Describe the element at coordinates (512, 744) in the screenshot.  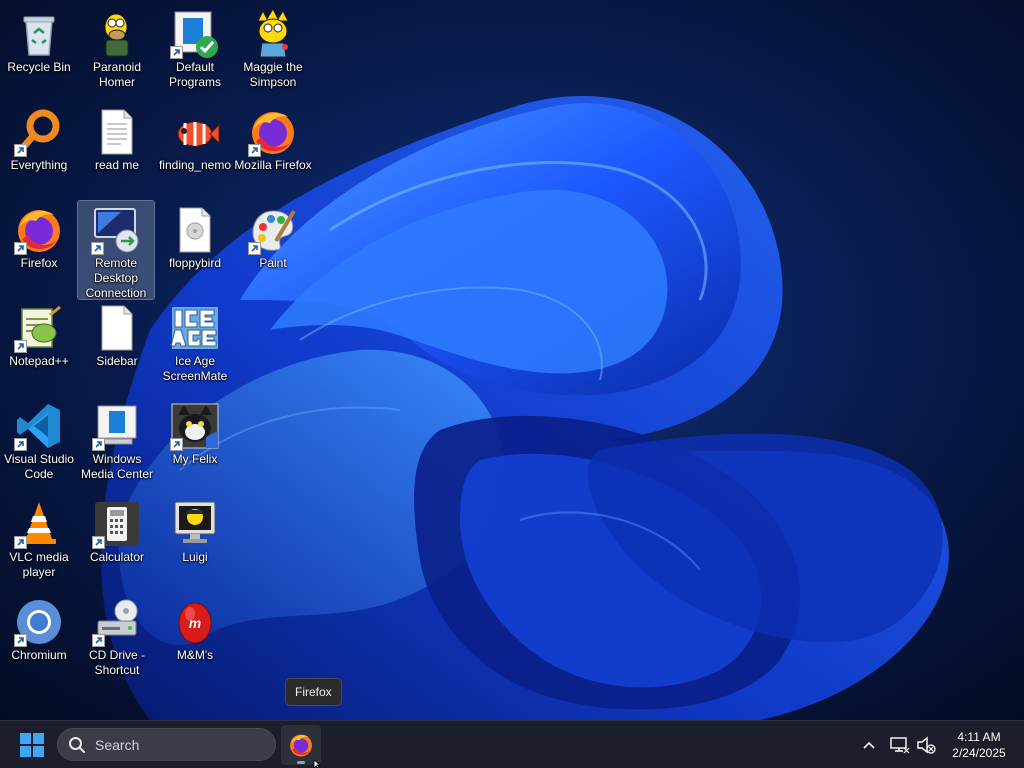
I see `taskbar: Search 4:11 AM 2/24/2025` at that location.